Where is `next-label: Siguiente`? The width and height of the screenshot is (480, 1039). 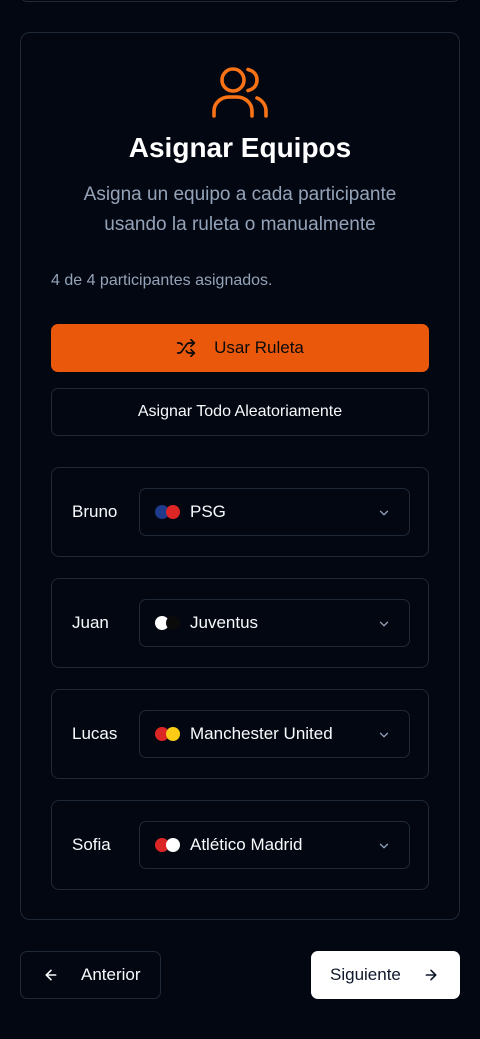
next-label: Siguiente is located at coordinates (365, 974).